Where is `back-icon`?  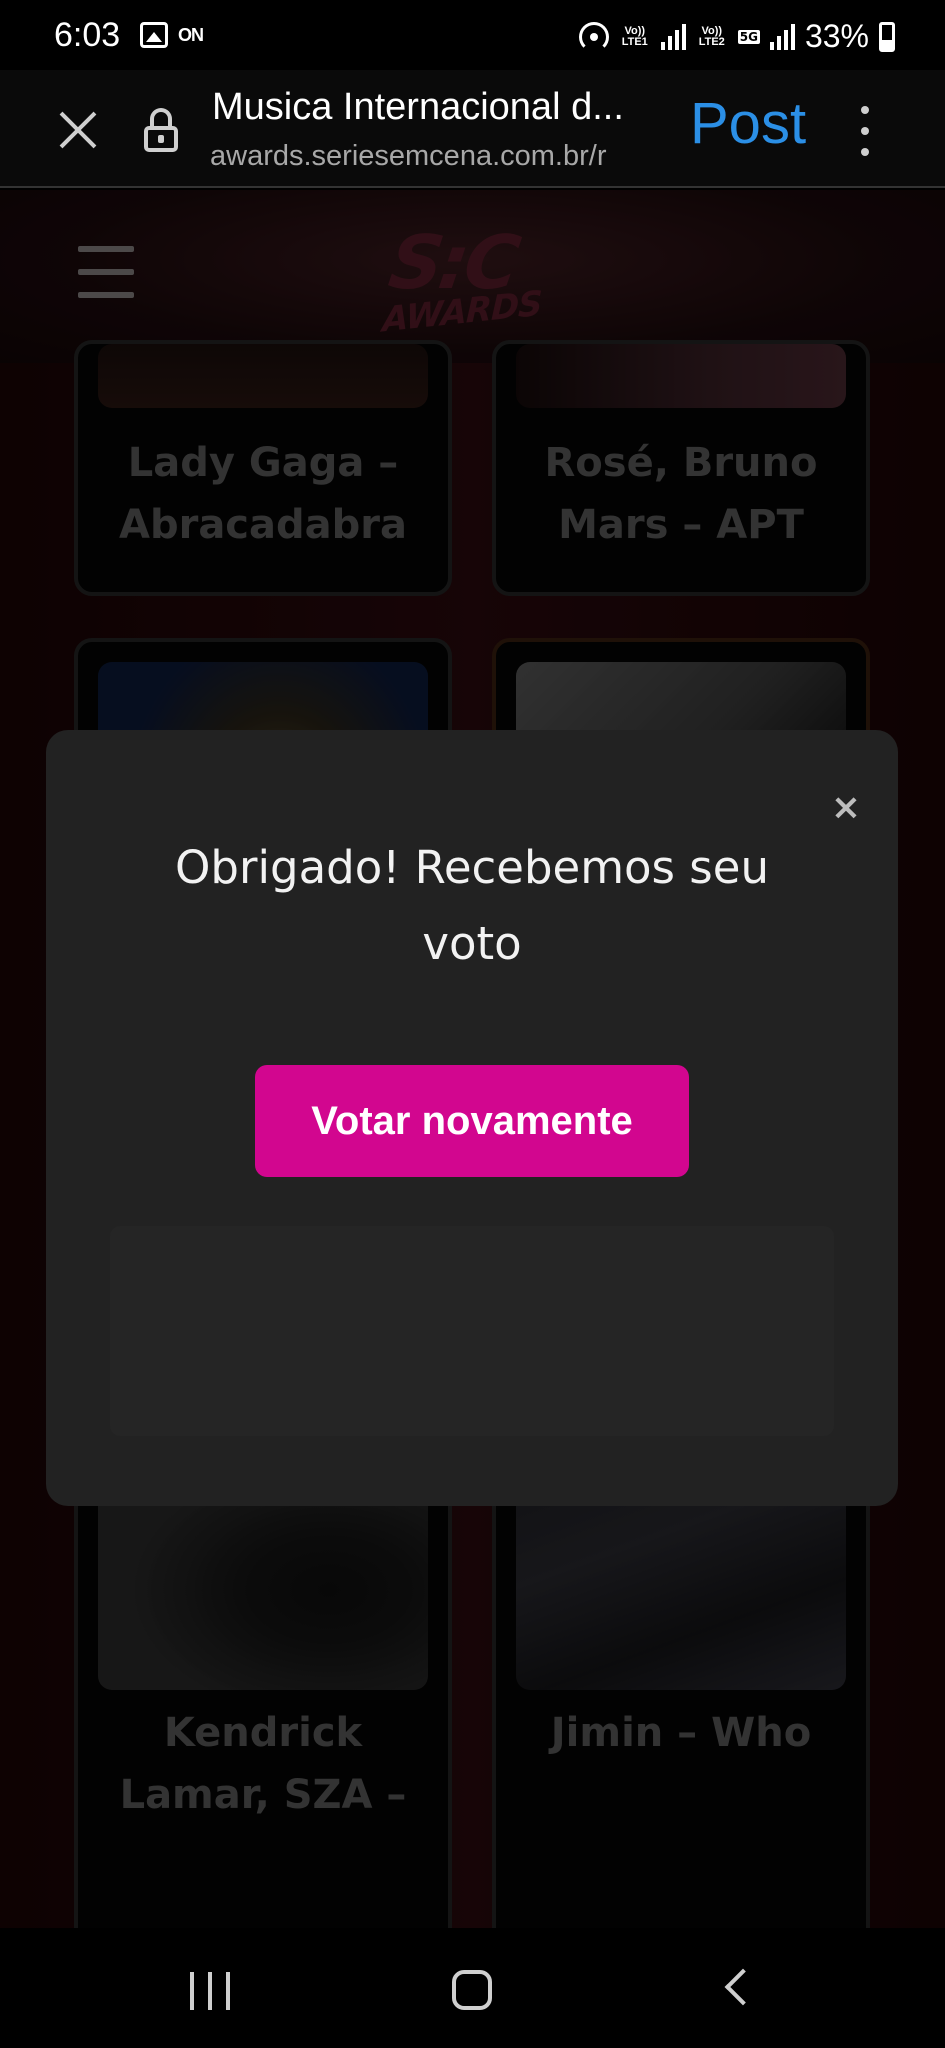 back-icon is located at coordinates (743, 1987).